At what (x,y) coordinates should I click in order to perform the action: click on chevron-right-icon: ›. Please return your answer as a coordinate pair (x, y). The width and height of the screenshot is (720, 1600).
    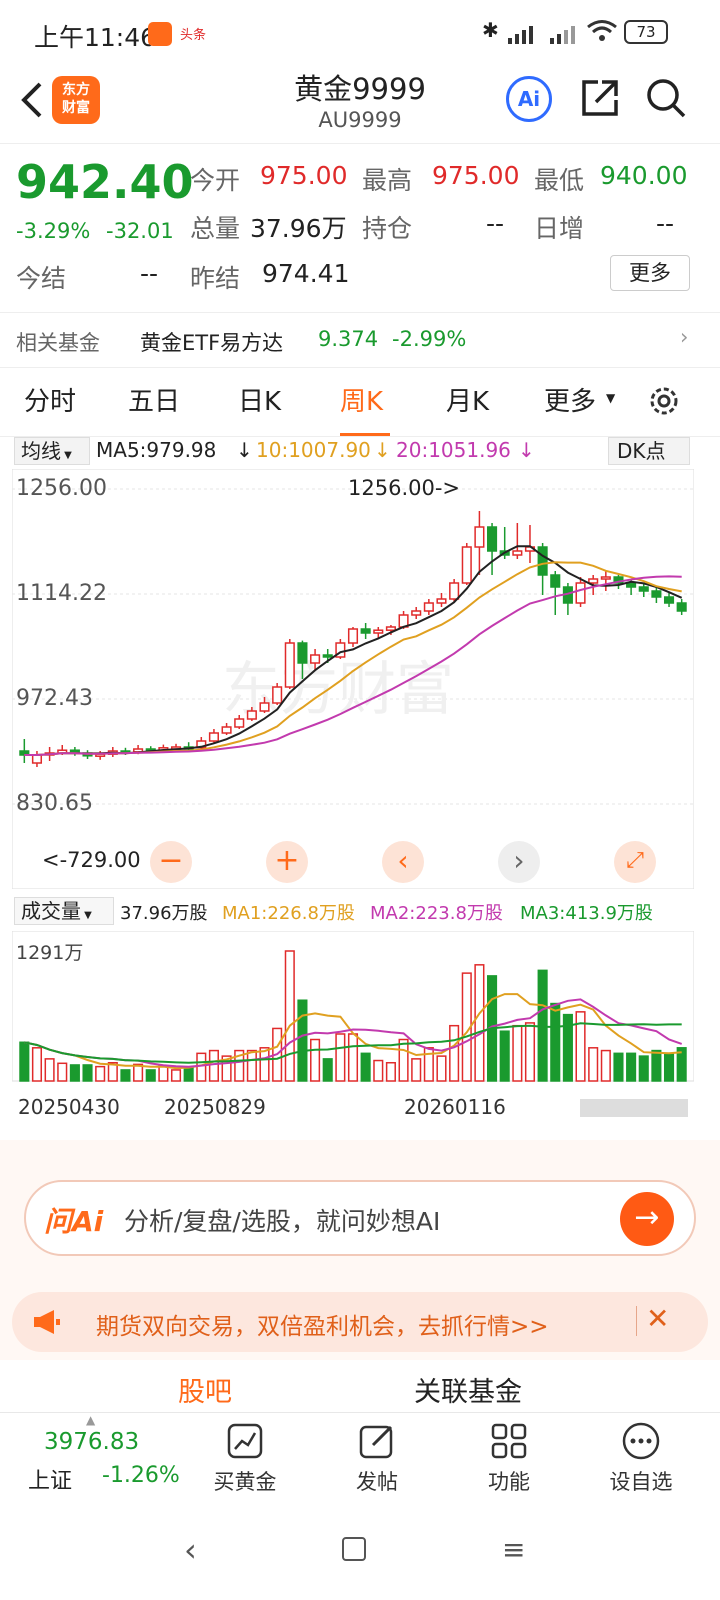
    Looking at the image, I should click on (684, 337).